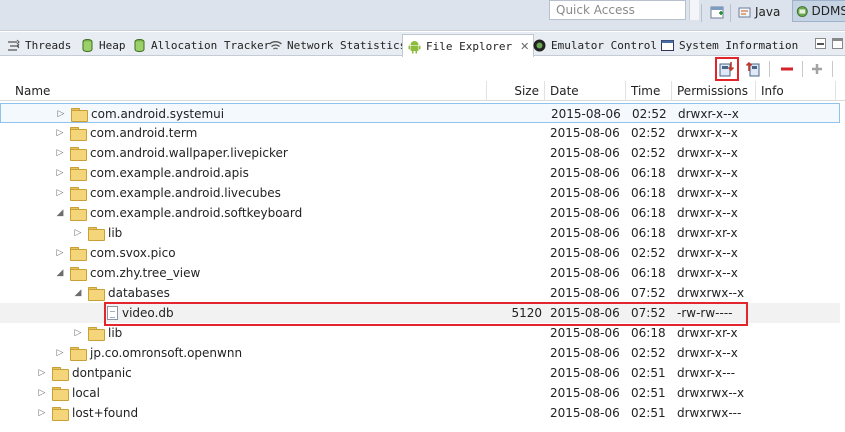 This screenshot has width=845, height=432. I want to click on name-cell: ▷ dontpanic, so click(84, 373).